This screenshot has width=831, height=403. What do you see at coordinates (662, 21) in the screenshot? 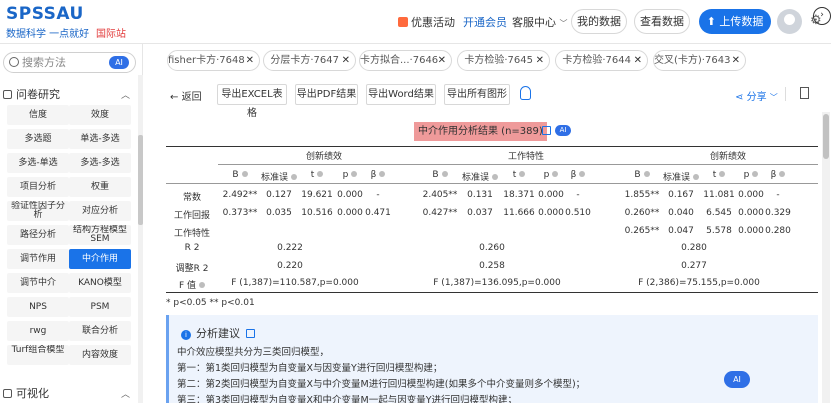
I see `view-data-button: 查看数据` at bounding box center [662, 21].